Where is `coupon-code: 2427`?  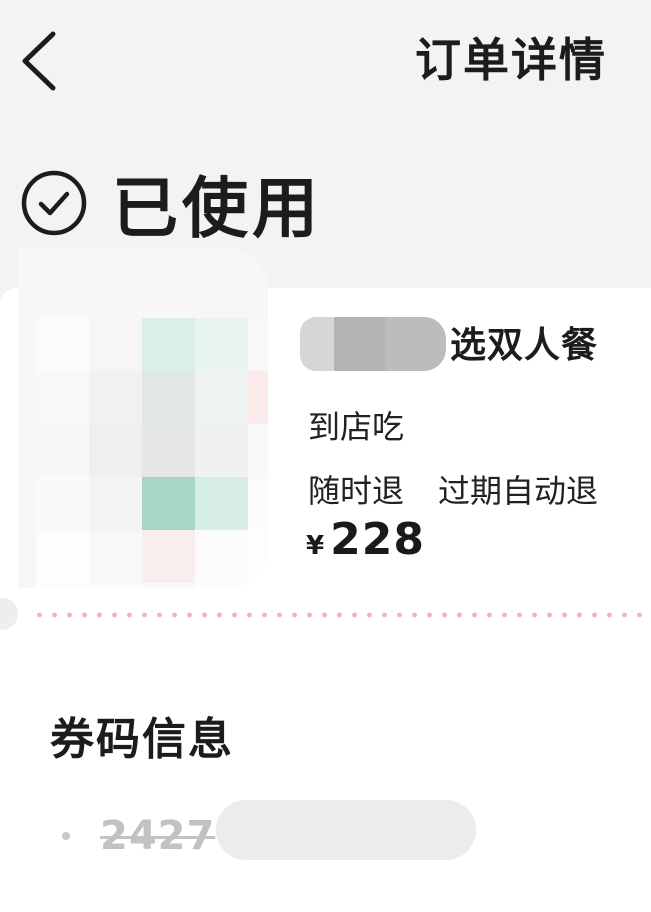 coupon-code: 2427 is located at coordinates (157, 836).